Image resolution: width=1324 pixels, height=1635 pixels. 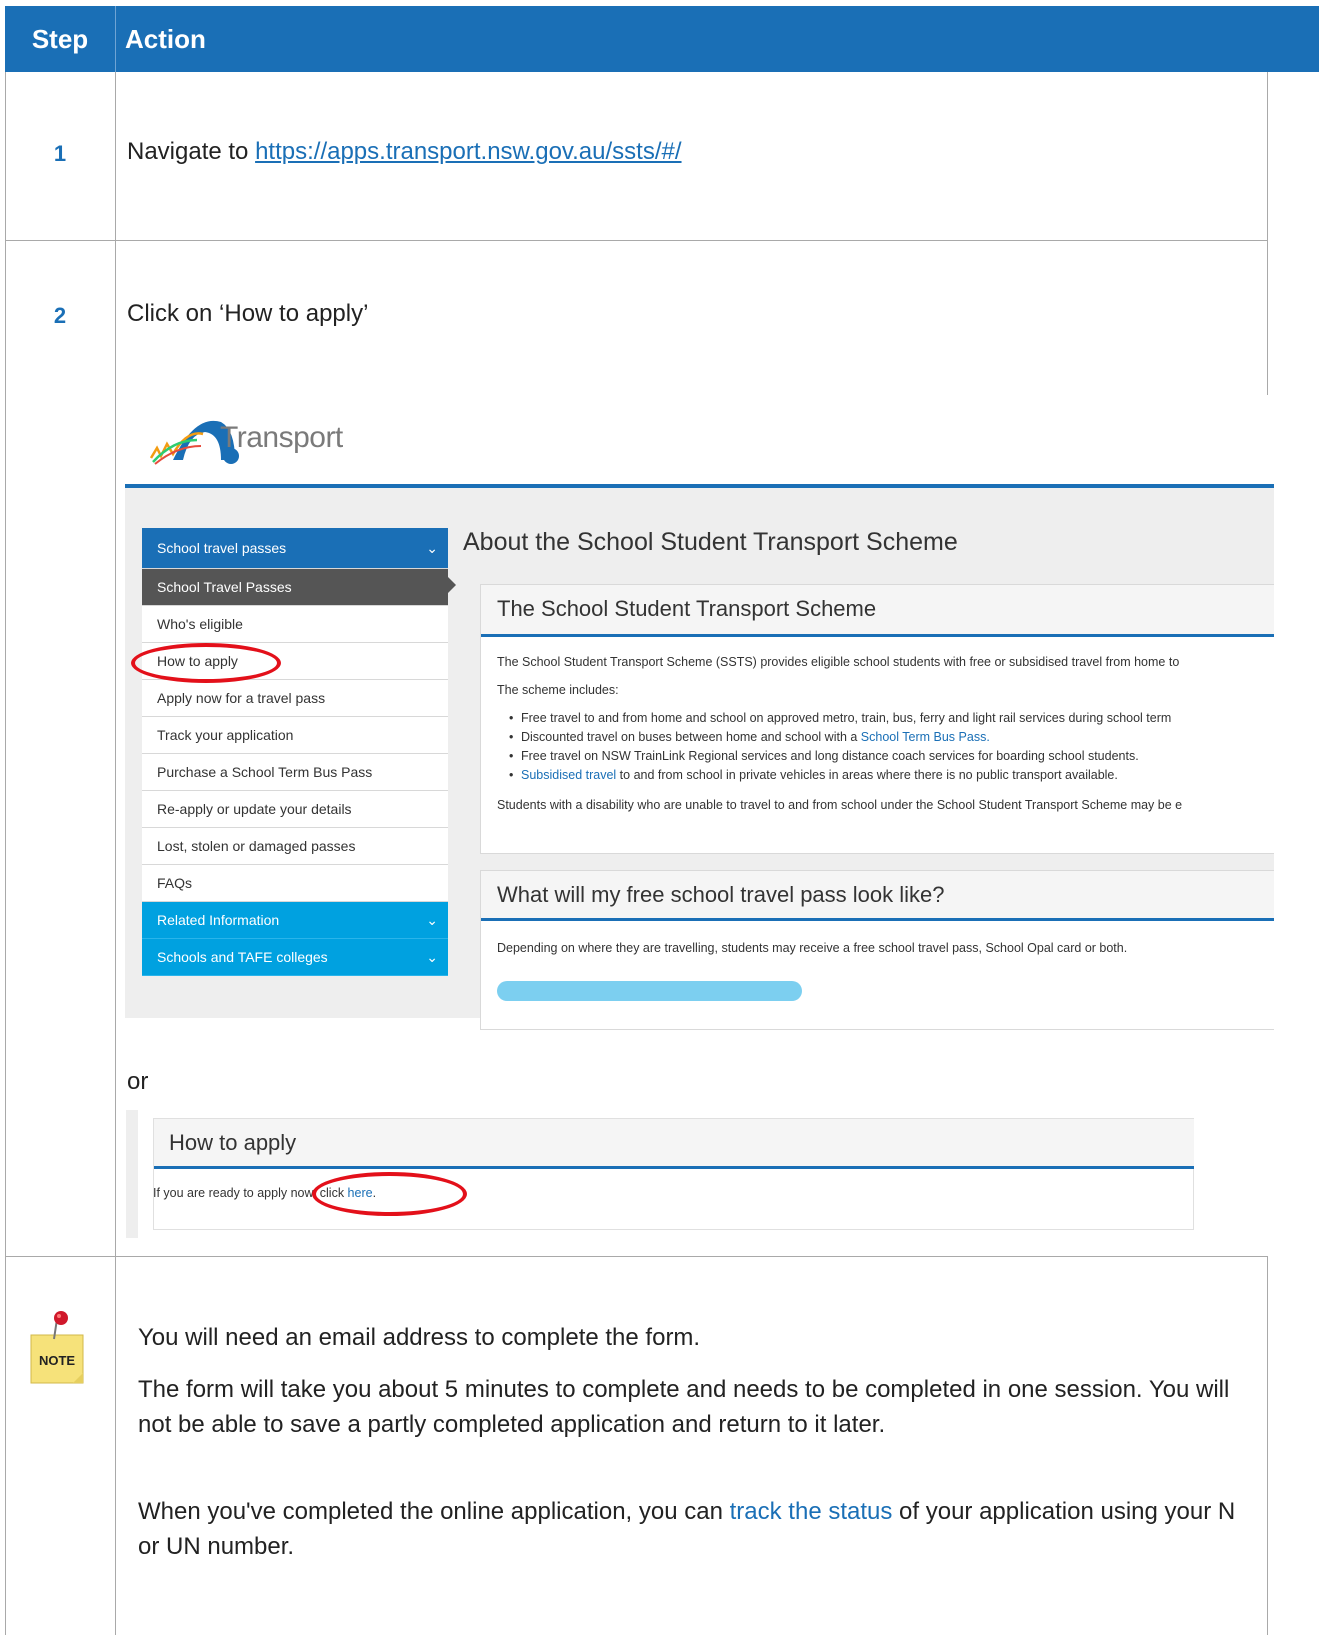 What do you see at coordinates (248, 313) in the screenshot?
I see `step-2-text: Click on ‘How to apply’` at bounding box center [248, 313].